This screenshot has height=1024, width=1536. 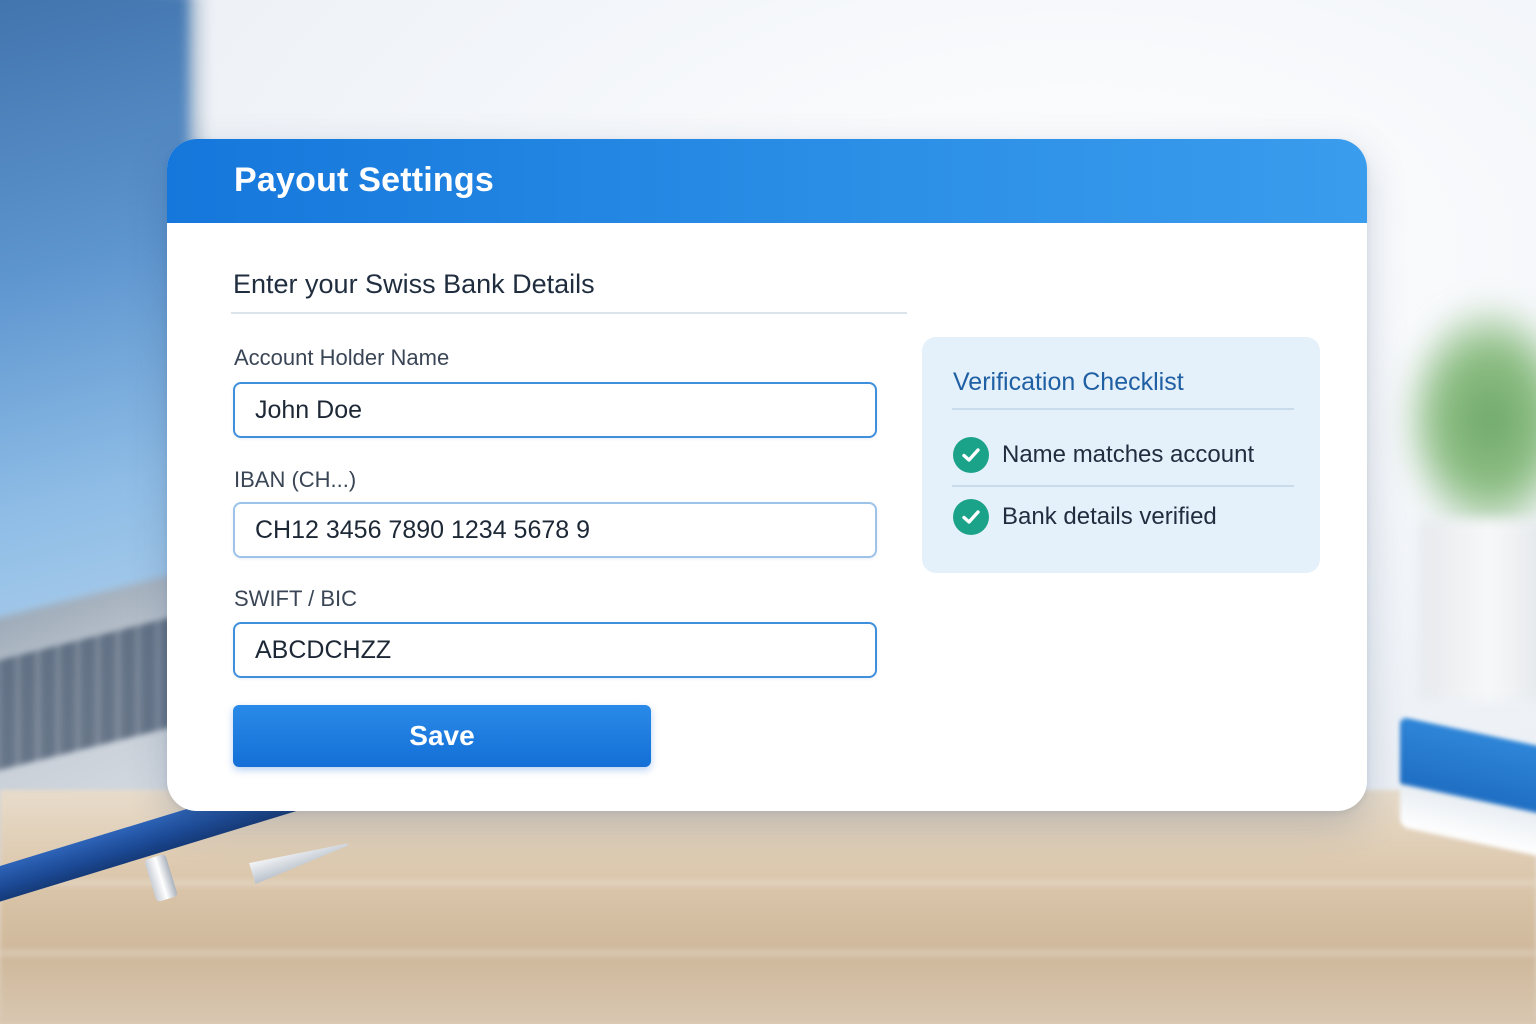 What do you see at coordinates (296, 598) in the screenshot?
I see `swift-bic-label: SWIFT / BIC` at bounding box center [296, 598].